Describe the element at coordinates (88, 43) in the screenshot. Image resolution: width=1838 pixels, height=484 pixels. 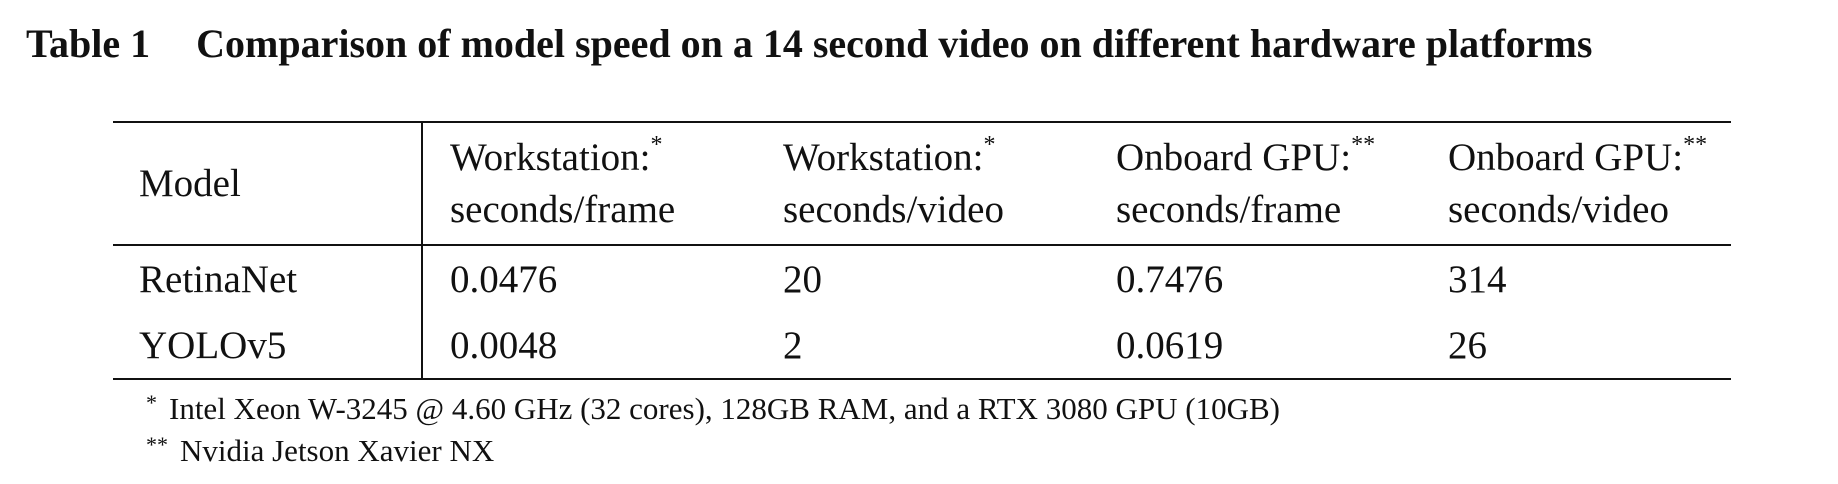
I see `table-number: Table 1` at that location.